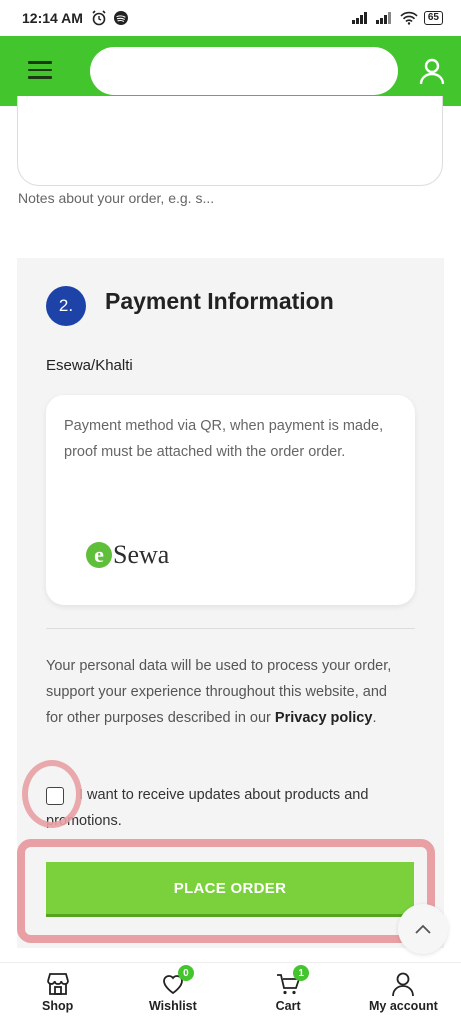  Describe the element at coordinates (66, 306) in the screenshot. I see `step-number-badge: 2.` at that location.